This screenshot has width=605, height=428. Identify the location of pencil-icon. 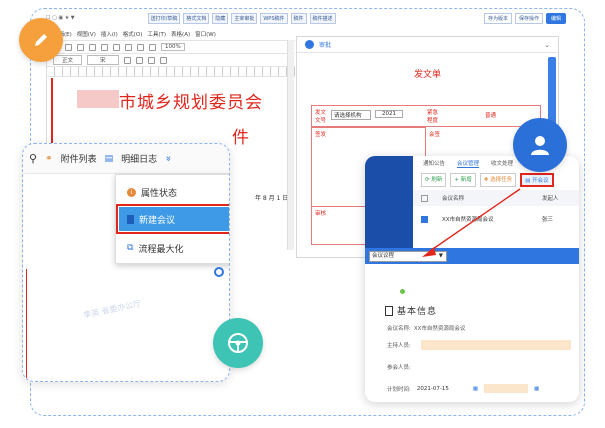
(41, 40).